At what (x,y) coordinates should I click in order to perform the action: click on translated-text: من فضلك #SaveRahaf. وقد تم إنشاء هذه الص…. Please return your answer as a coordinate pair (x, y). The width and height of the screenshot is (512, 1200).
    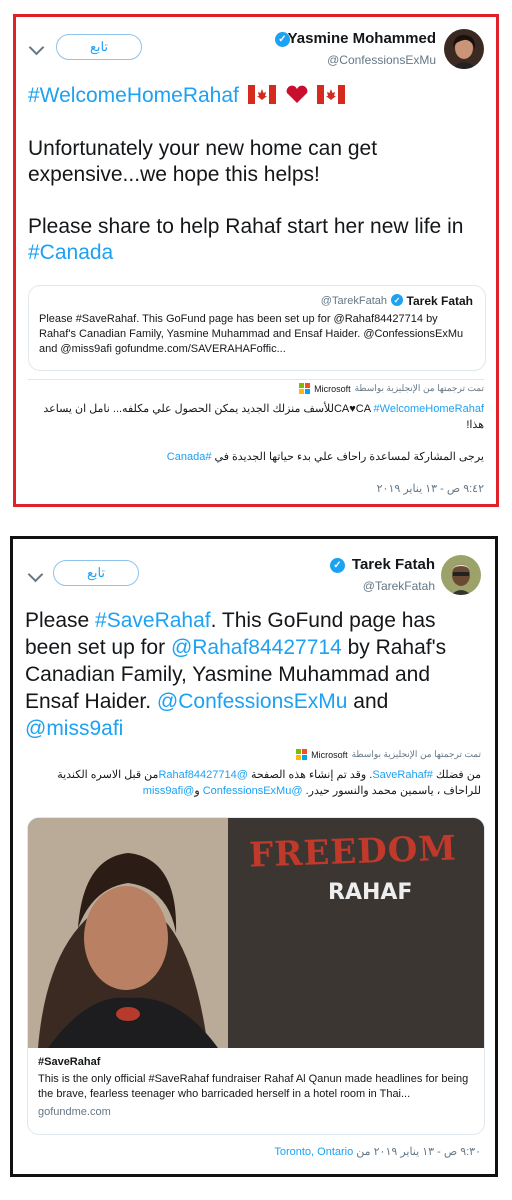
    Looking at the image, I should click on (253, 783).